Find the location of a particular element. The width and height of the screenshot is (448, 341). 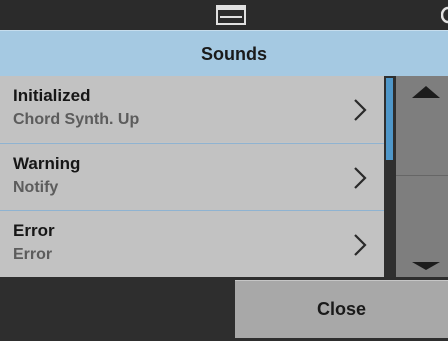

scrollbar-thumb is located at coordinates (389, 119).